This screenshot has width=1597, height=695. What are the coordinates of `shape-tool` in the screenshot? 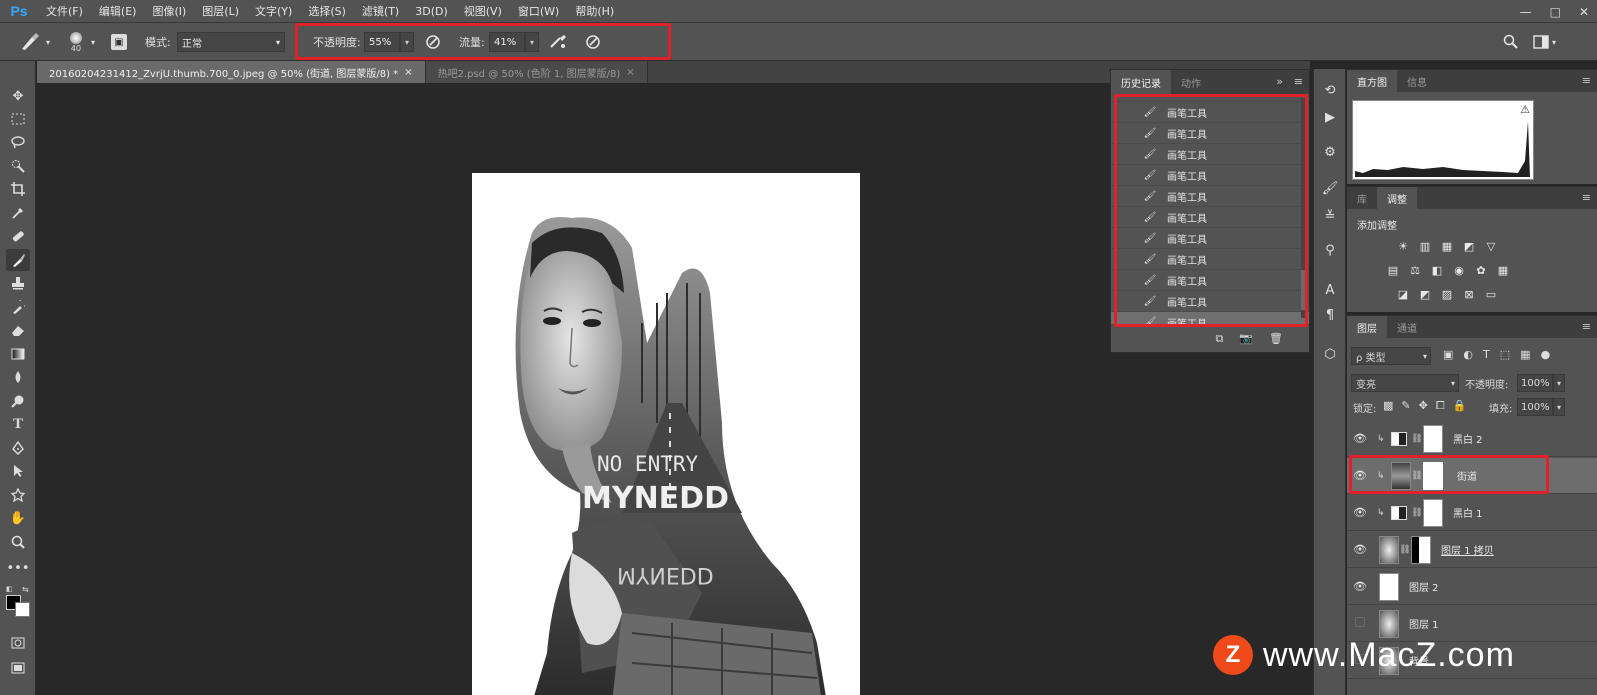 It's located at (18, 495).